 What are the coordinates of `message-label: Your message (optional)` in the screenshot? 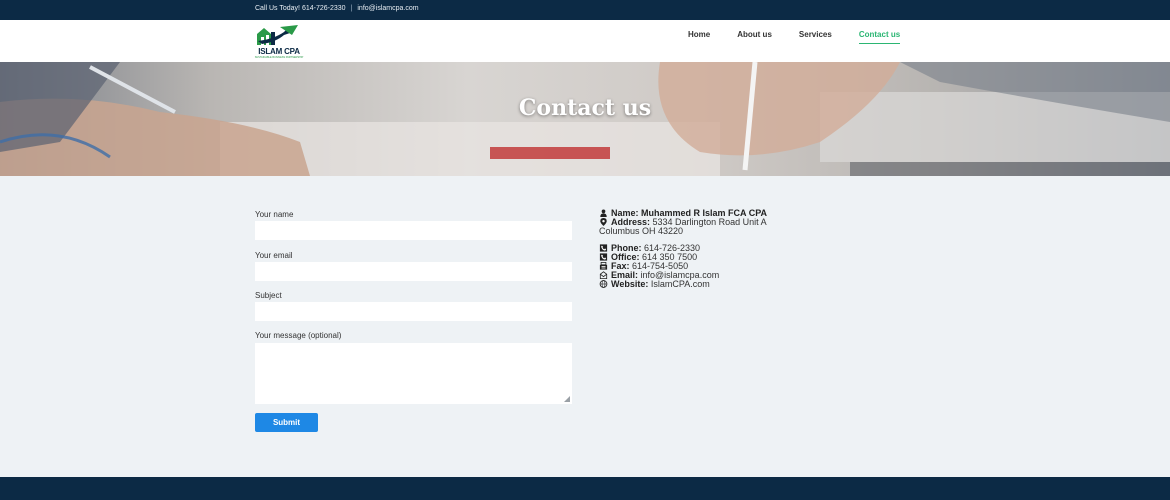 It's located at (298, 335).